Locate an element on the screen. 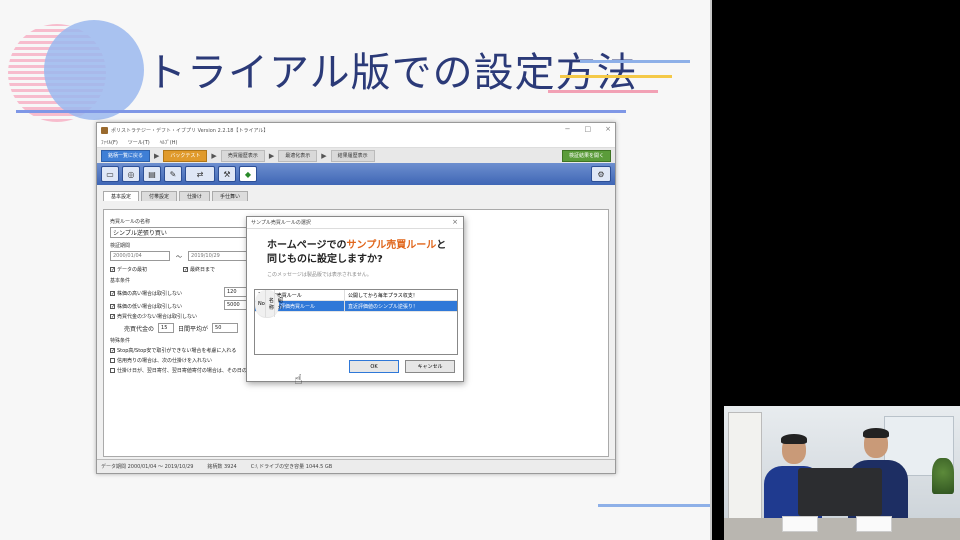 The height and width of the screenshot is (540, 960). dialog-title: サンプル売買ルールの選択 is located at coordinates (281, 223).